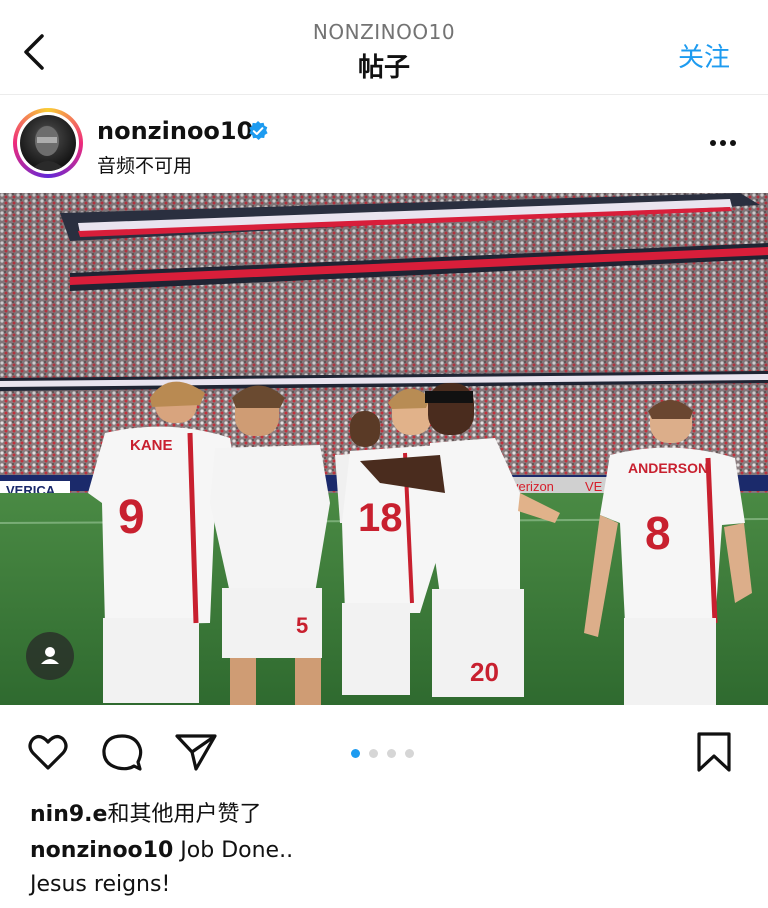  I want to click on liked-by-username: nin9.e, so click(68, 814).